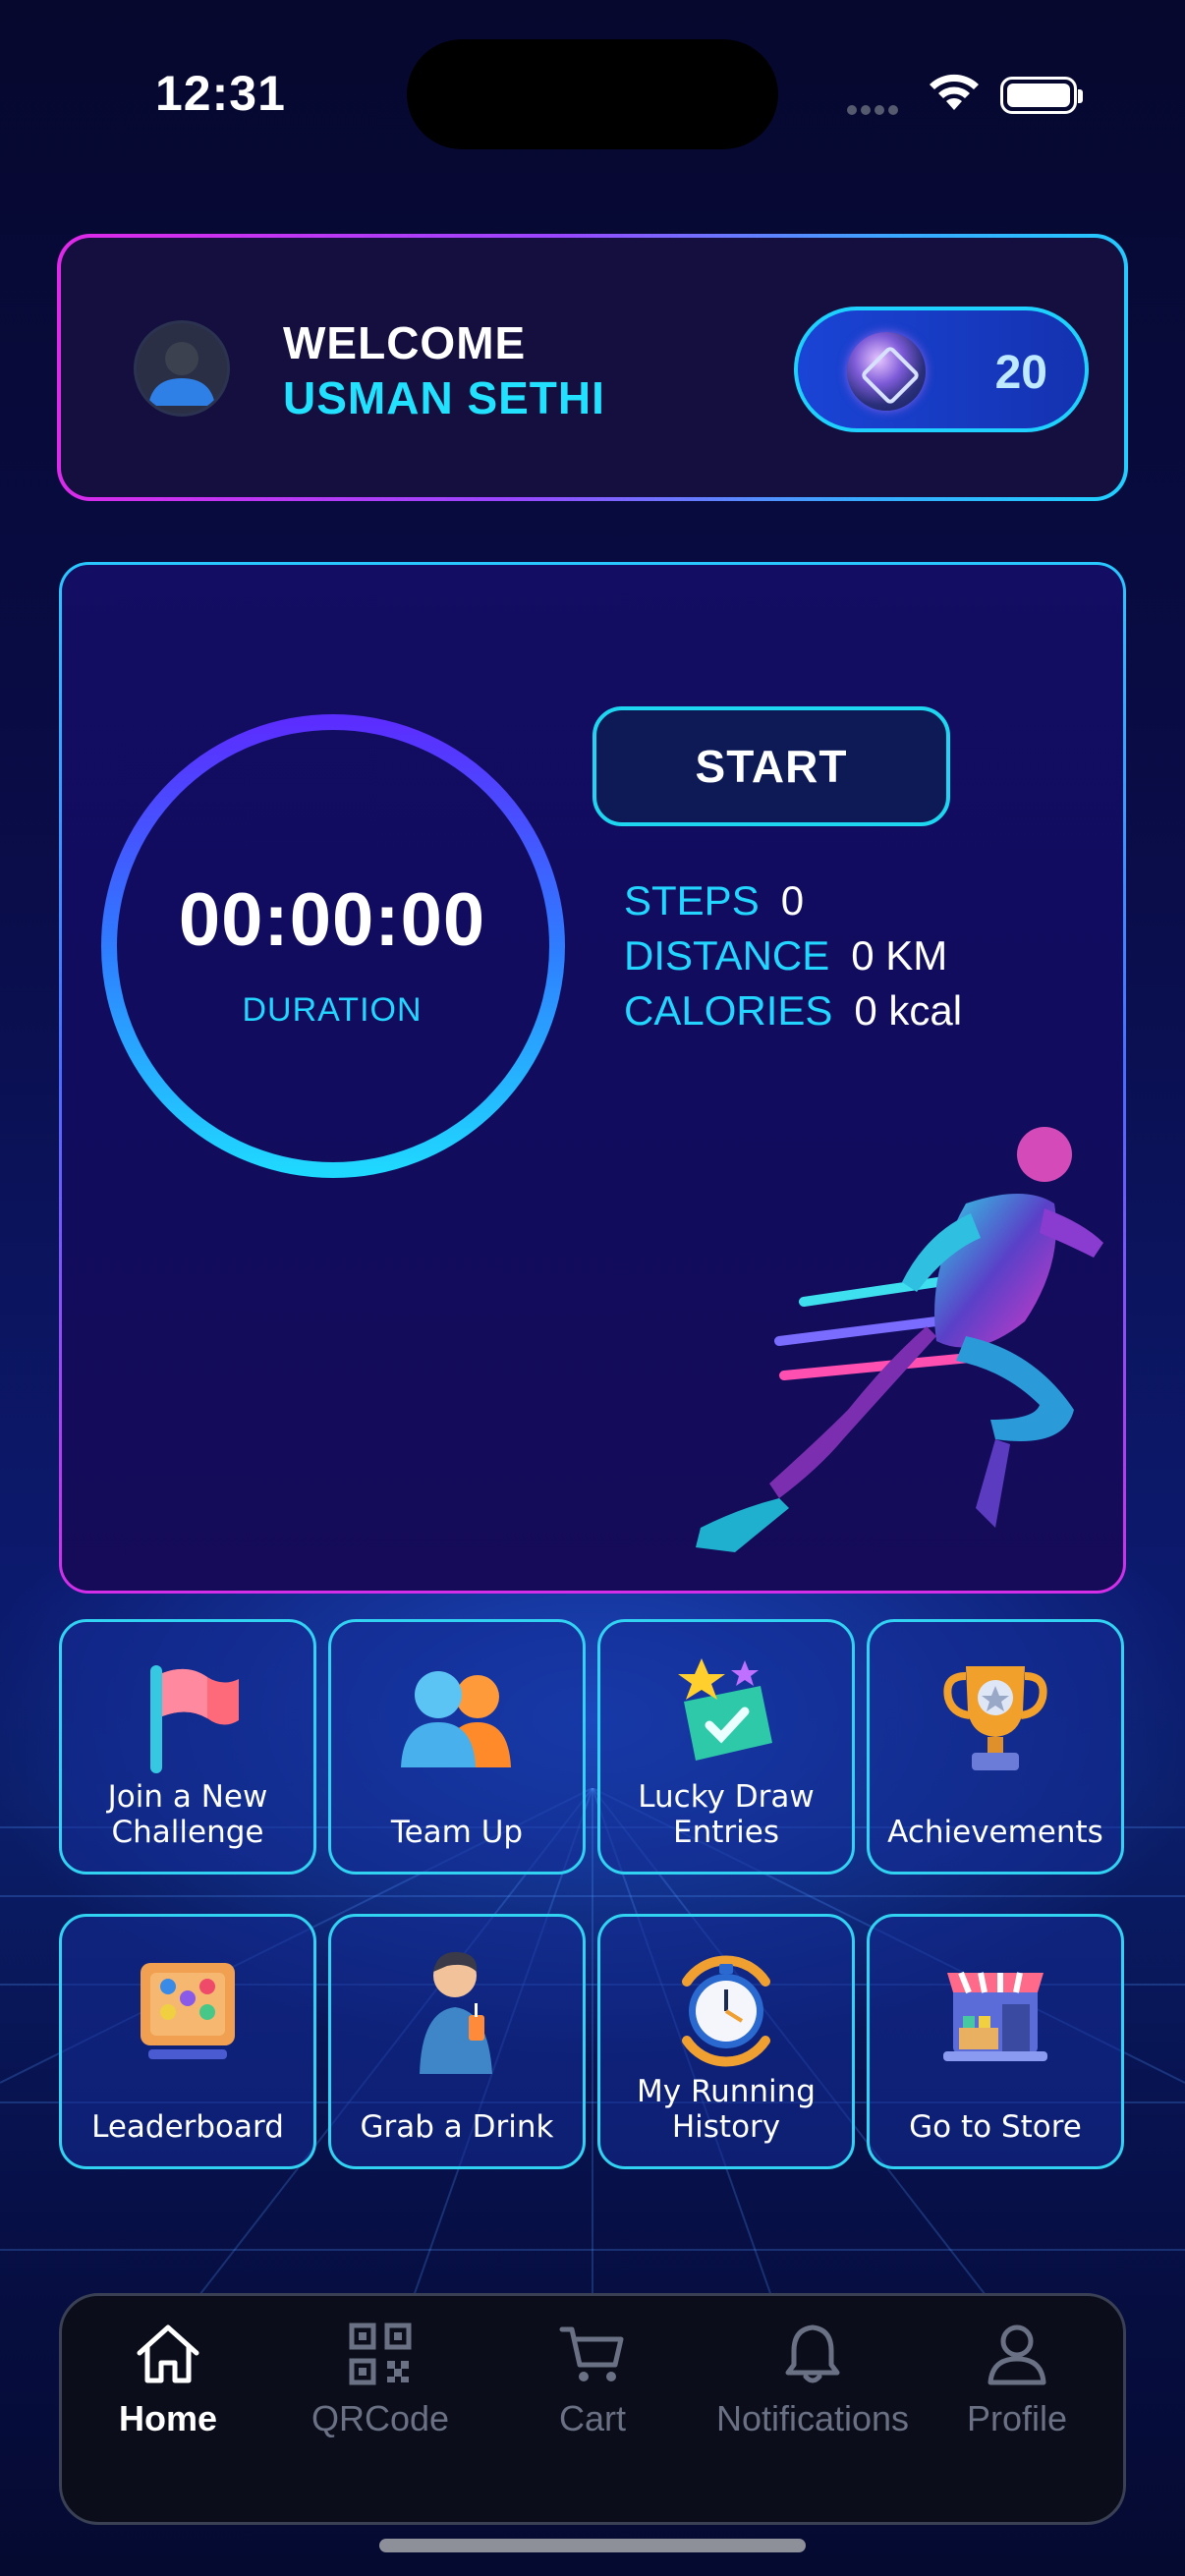  Describe the element at coordinates (188, 2011) in the screenshot. I see `leaderboard-icon` at that location.